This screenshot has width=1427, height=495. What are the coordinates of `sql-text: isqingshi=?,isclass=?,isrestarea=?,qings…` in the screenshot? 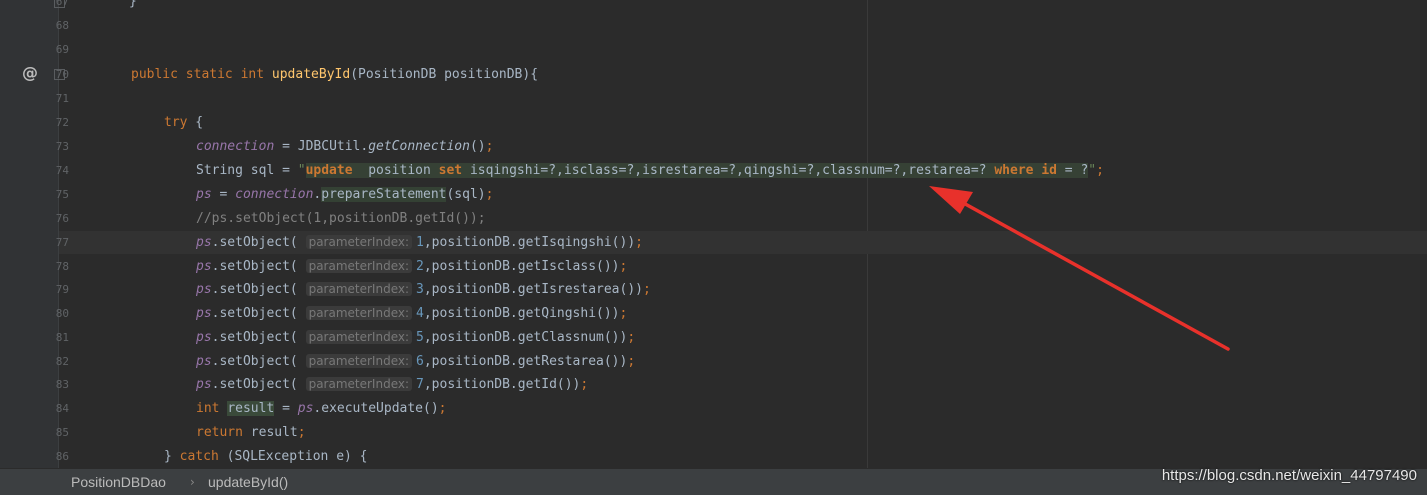 It's located at (728, 170).